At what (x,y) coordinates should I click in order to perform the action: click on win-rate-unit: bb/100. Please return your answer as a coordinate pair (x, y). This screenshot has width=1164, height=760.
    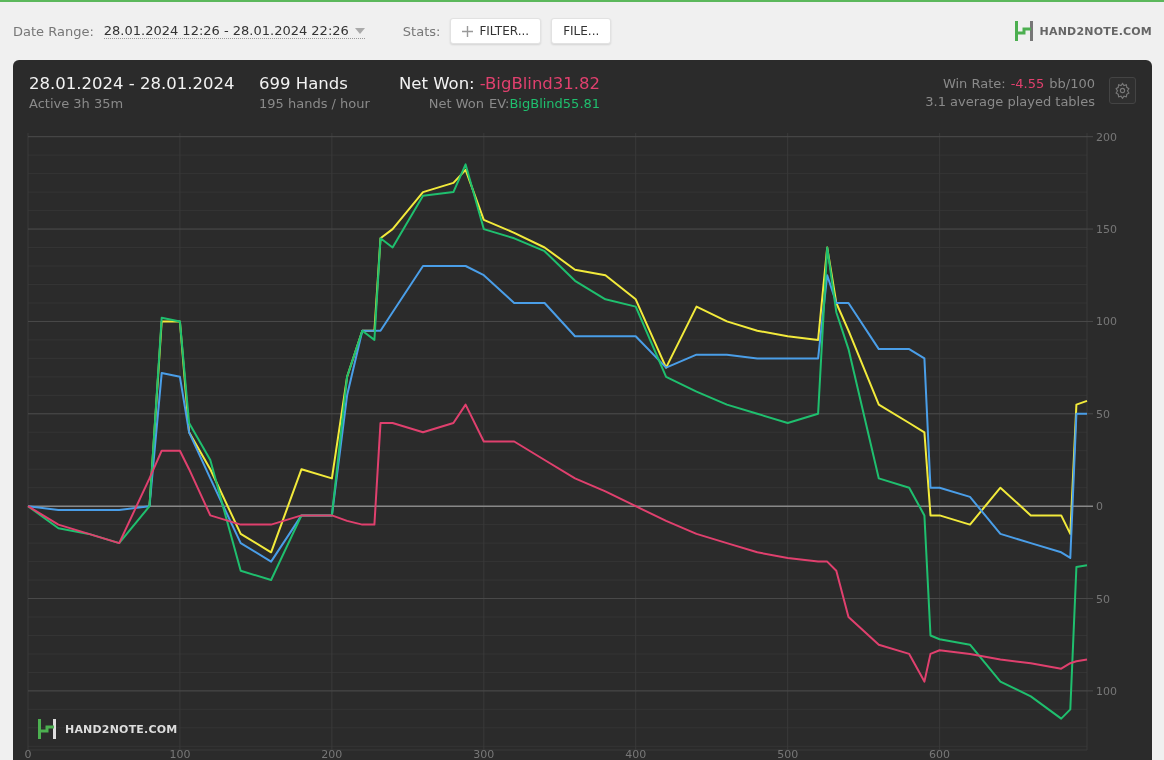
    Looking at the image, I should click on (1072, 83).